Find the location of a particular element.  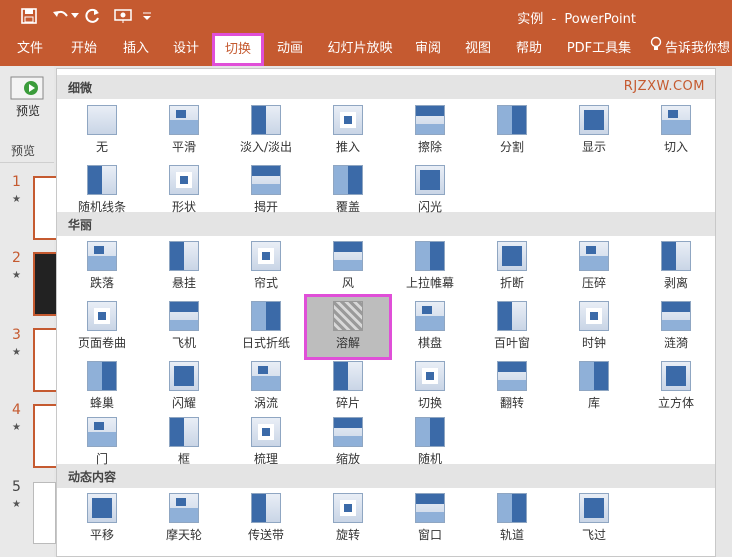

tab-pdf-tools: PDF工具集 is located at coordinates (599, 49).